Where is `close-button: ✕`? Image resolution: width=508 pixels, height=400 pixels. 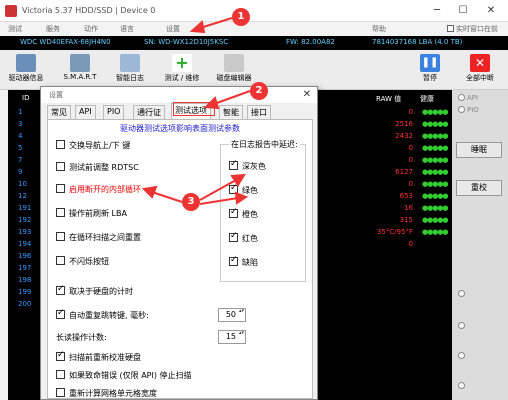
close-button: ✕ is located at coordinates (491, 11).